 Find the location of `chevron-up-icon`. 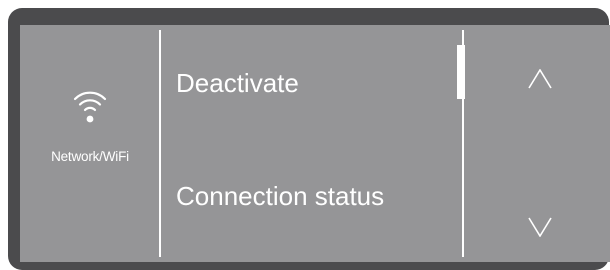

chevron-up-icon is located at coordinates (540, 79).